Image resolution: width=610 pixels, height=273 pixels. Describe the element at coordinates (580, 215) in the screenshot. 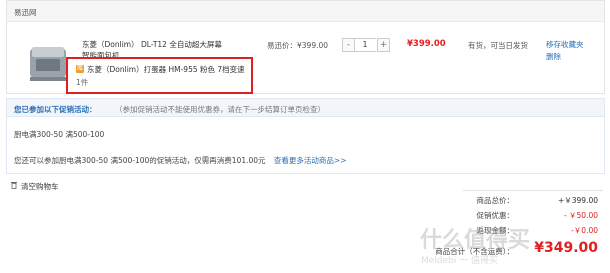

I see `discount-value: - ￥50.00` at that location.